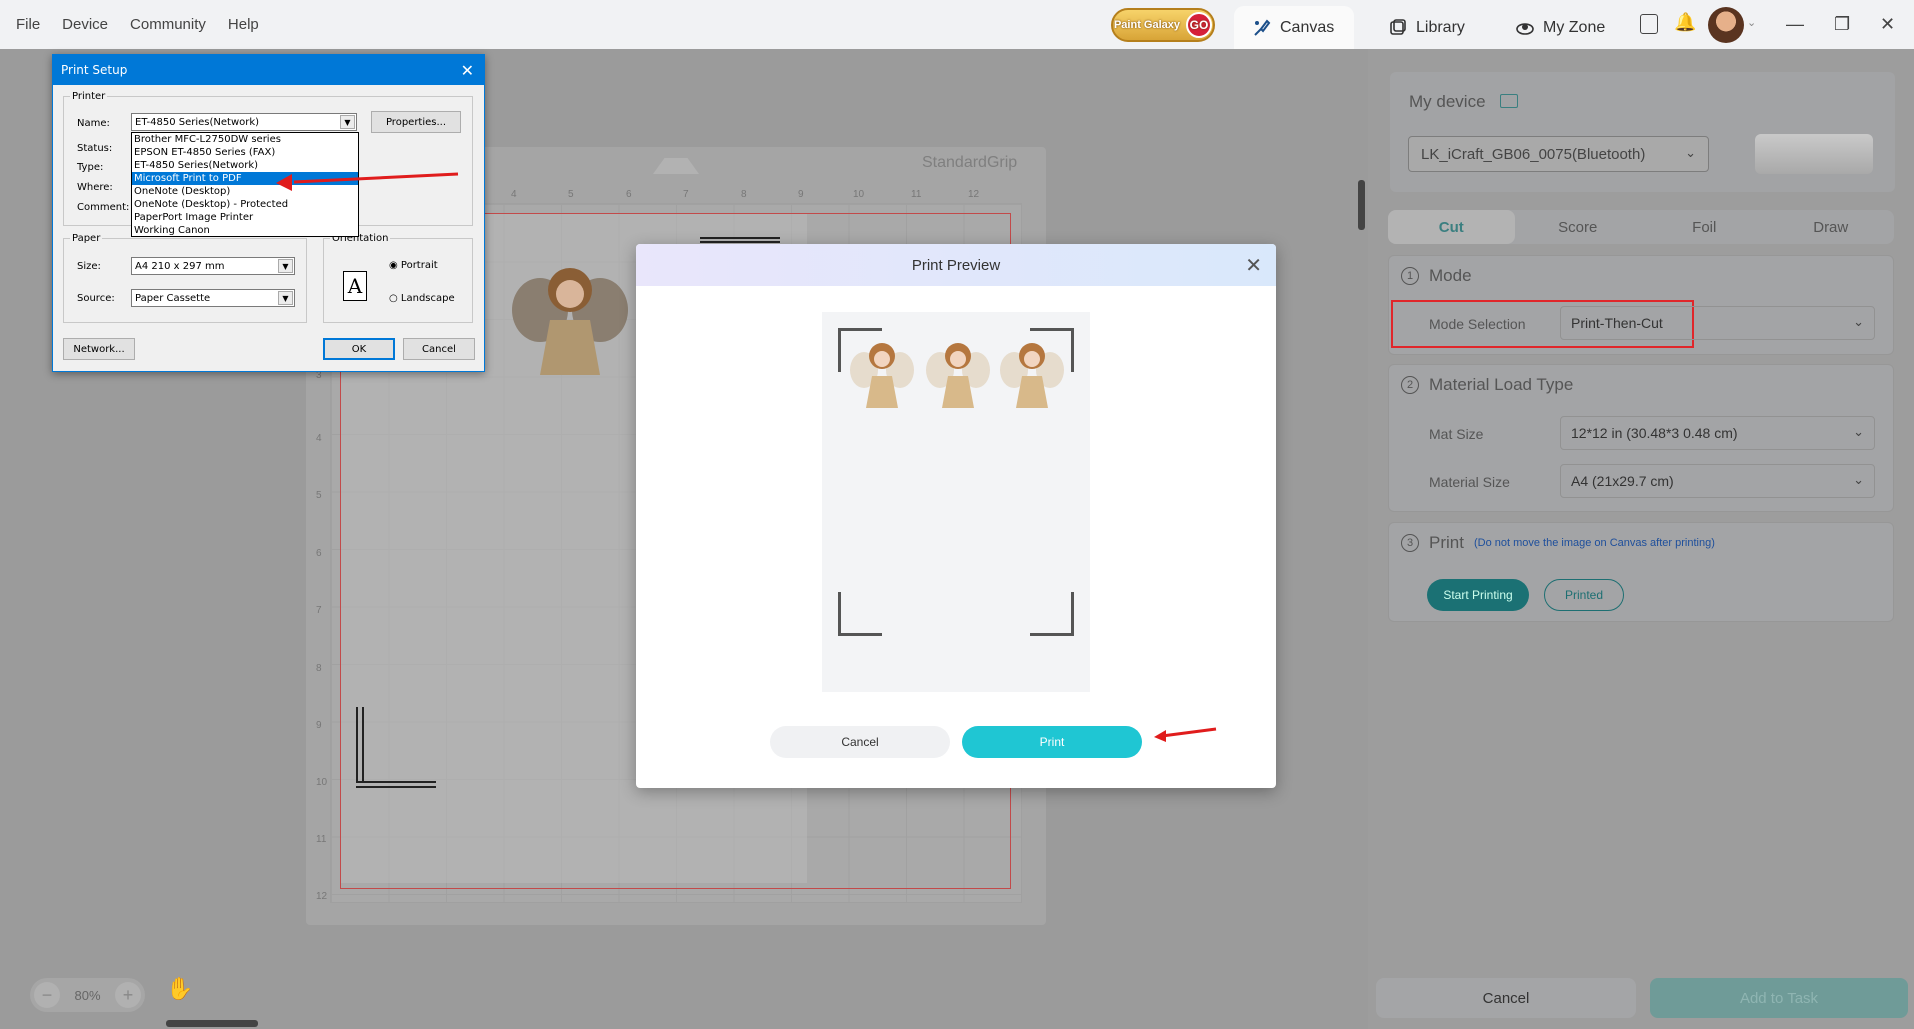  I want to click on tab-cut: Cut, so click(1451, 227).